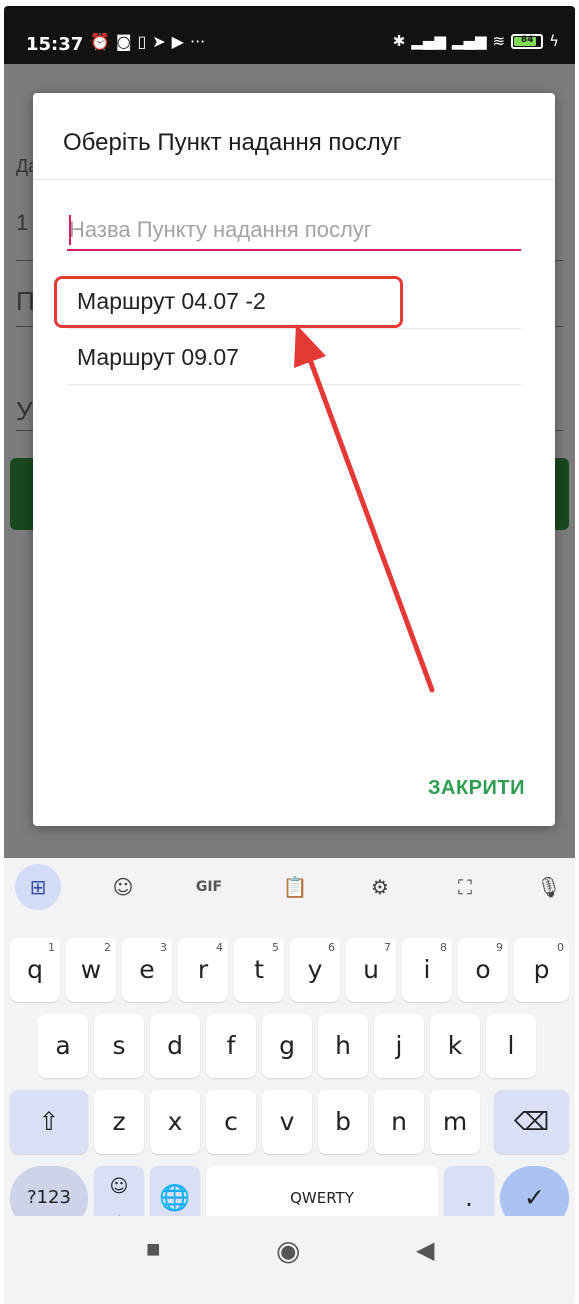 This screenshot has width=579, height=1304. Describe the element at coordinates (483, 970) in the screenshot. I see `key-o: o9` at that location.